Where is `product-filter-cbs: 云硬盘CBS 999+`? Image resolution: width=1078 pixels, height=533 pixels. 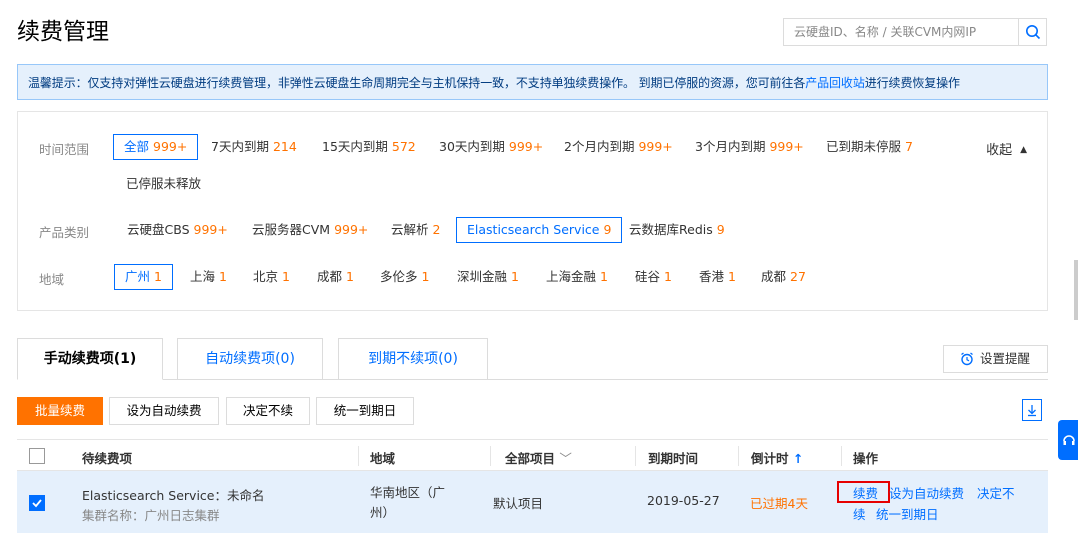
product-filter-cbs: 云硬盘CBS 999+ is located at coordinates (177, 230).